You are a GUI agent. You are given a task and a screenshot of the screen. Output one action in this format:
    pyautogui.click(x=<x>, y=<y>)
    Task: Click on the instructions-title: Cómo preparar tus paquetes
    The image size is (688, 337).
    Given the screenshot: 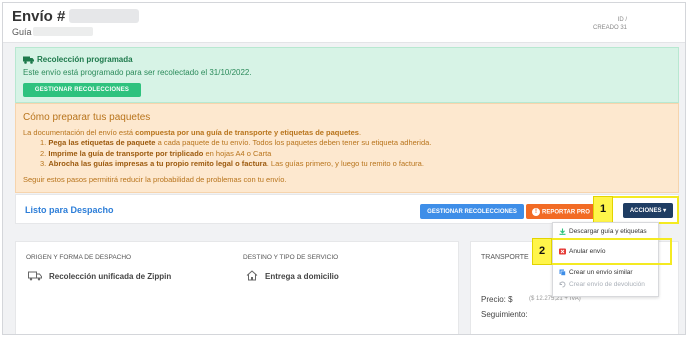 What is the action you would take?
    pyautogui.click(x=87, y=117)
    